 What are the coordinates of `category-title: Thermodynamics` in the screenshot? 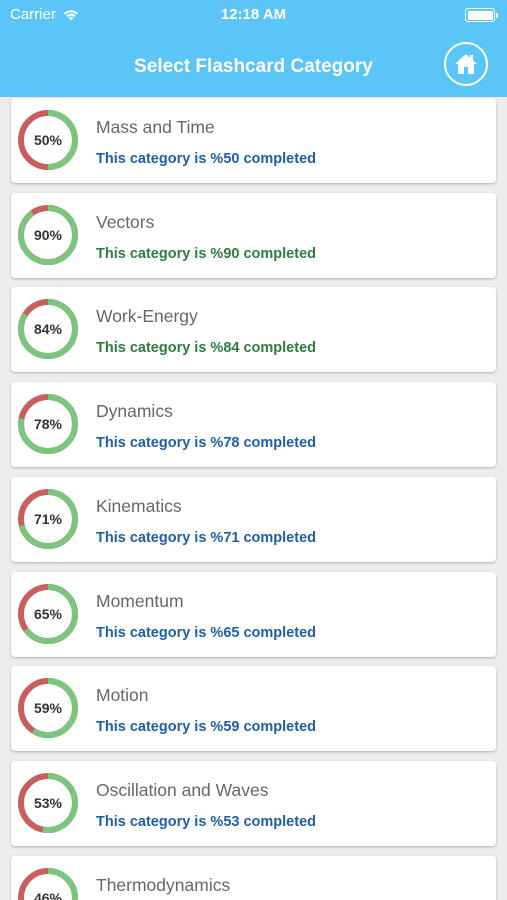 It's located at (163, 884).